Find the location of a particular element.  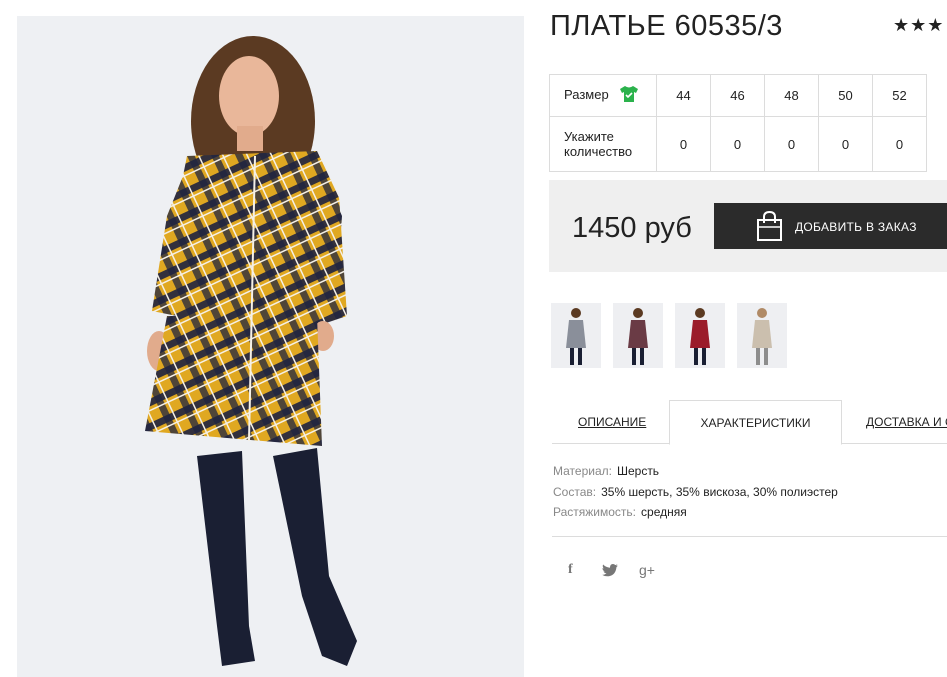

shopping-bag-icon is located at coordinates (769, 227).